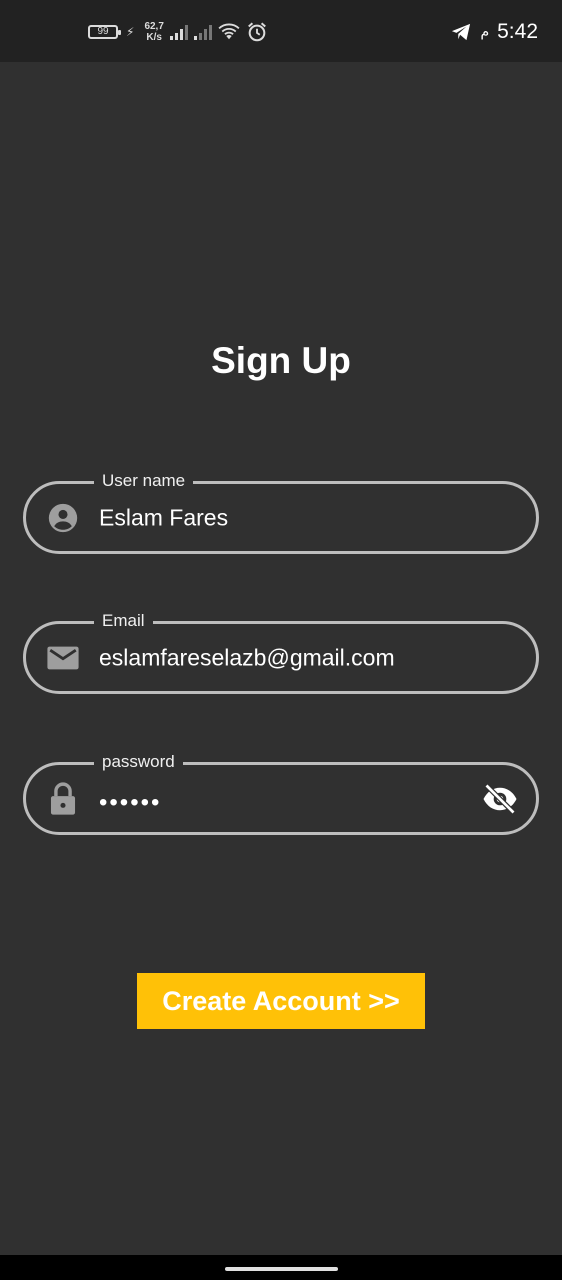 This screenshot has width=562, height=1280. I want to click on page-title: Sign Up, so click(281, 360).